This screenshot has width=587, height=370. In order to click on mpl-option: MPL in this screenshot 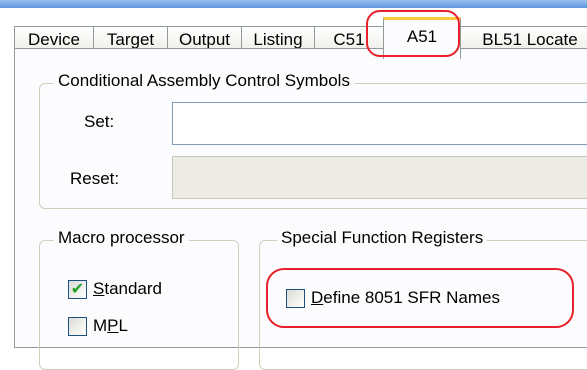, I will do `click(98, 326)`.